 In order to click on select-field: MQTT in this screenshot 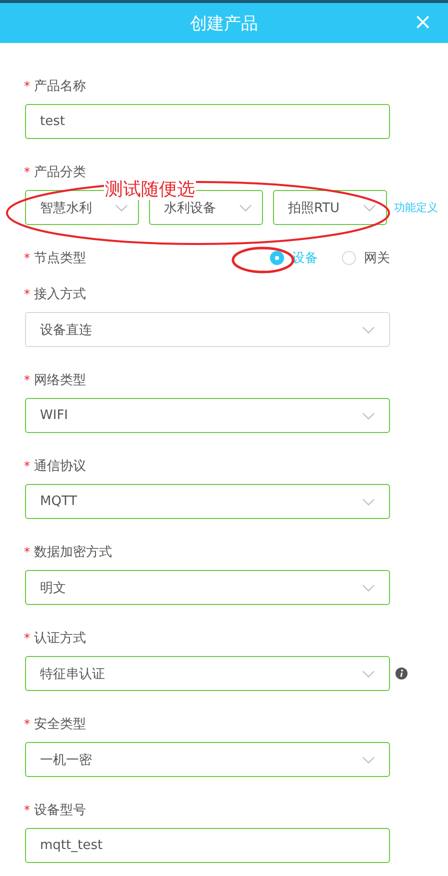, I will do `click(207, 501)`.